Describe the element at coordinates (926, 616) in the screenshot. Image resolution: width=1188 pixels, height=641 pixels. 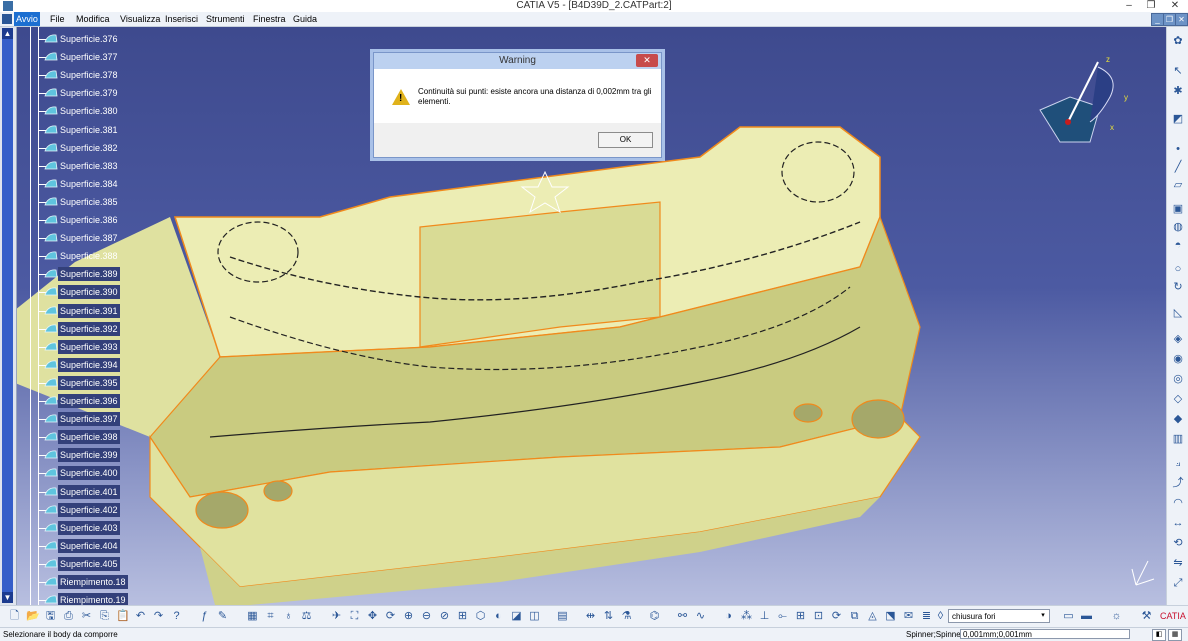
I see `law-icon: ≣` at that location.